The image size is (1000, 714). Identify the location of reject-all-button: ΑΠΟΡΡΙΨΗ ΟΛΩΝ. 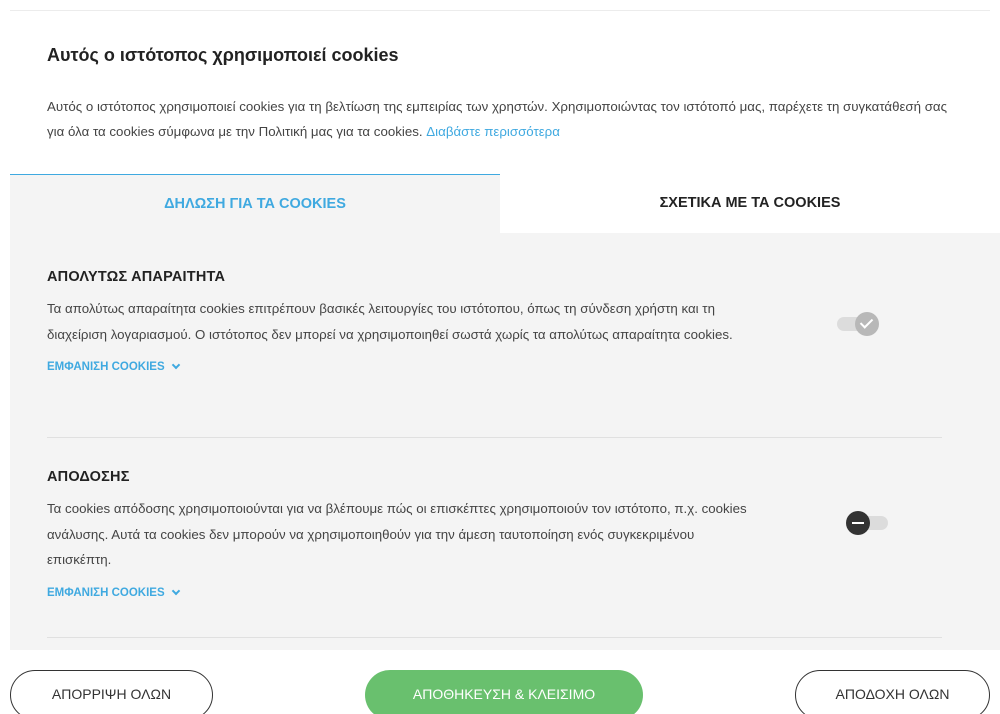
(111, 692).